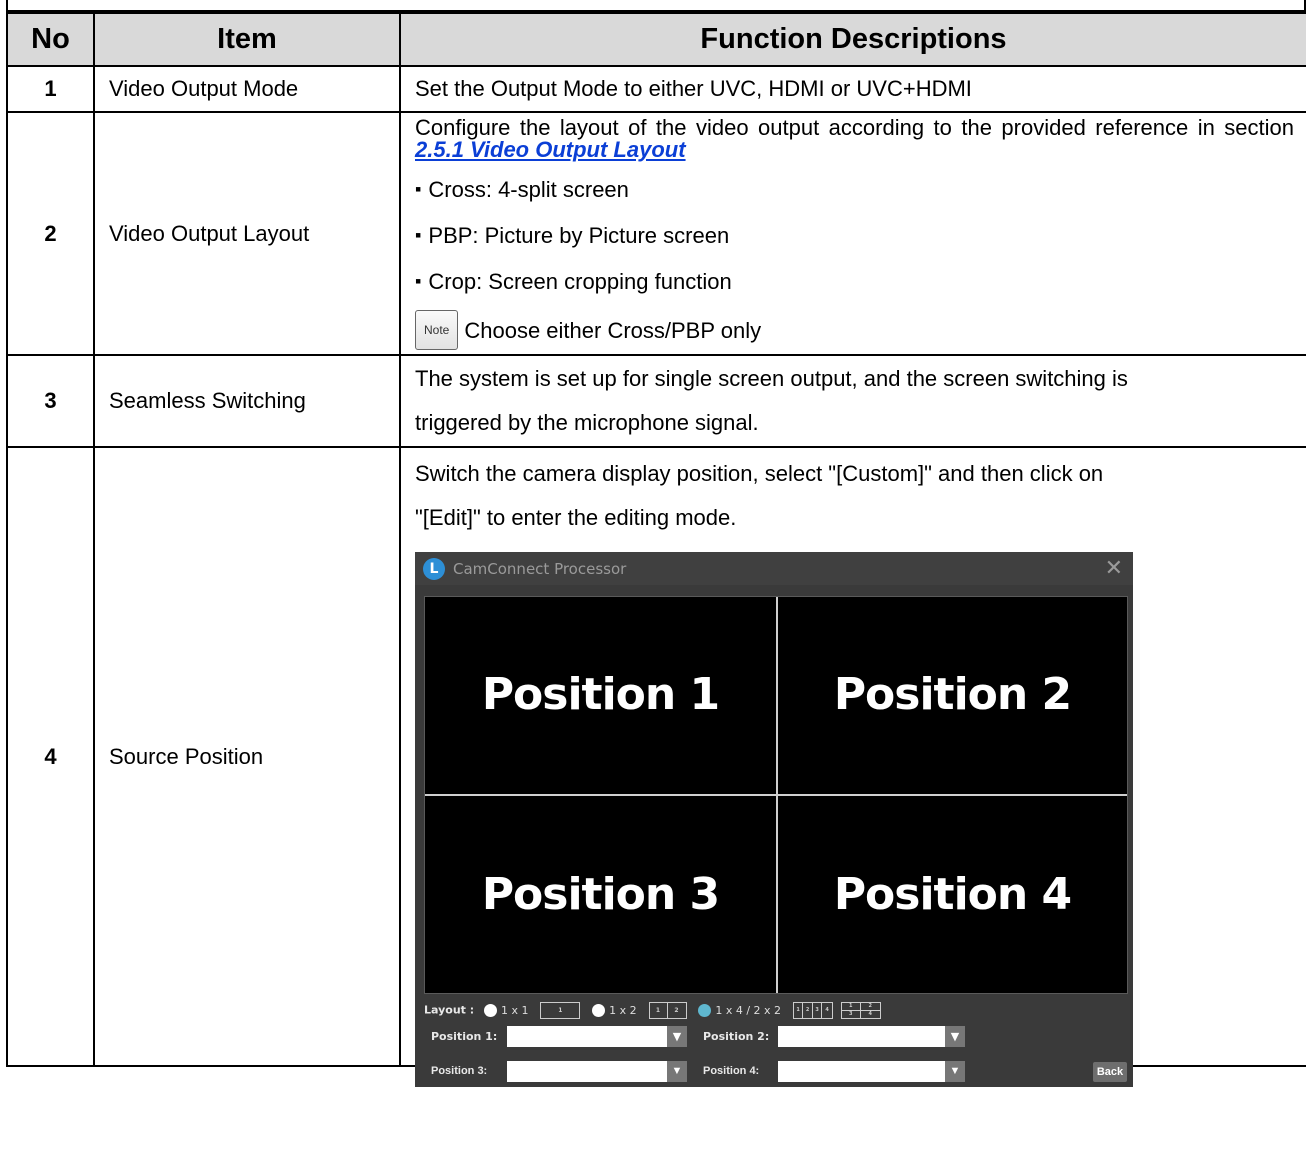  What do you see at coordinates (705, 1010) in the screenshot?
I see `layout-1x4-radio` at bounding box center [705, 1010].